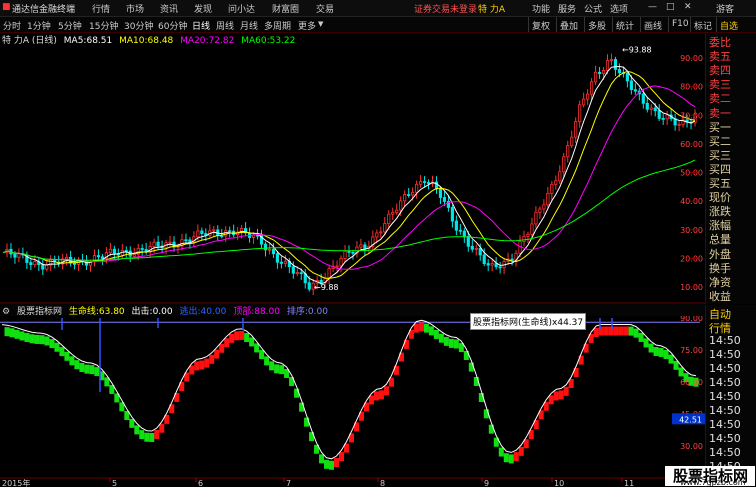  Describe the element at coordinates (629, 483) in the screenshot. I see `x-axis-month-label: 11` at that location.